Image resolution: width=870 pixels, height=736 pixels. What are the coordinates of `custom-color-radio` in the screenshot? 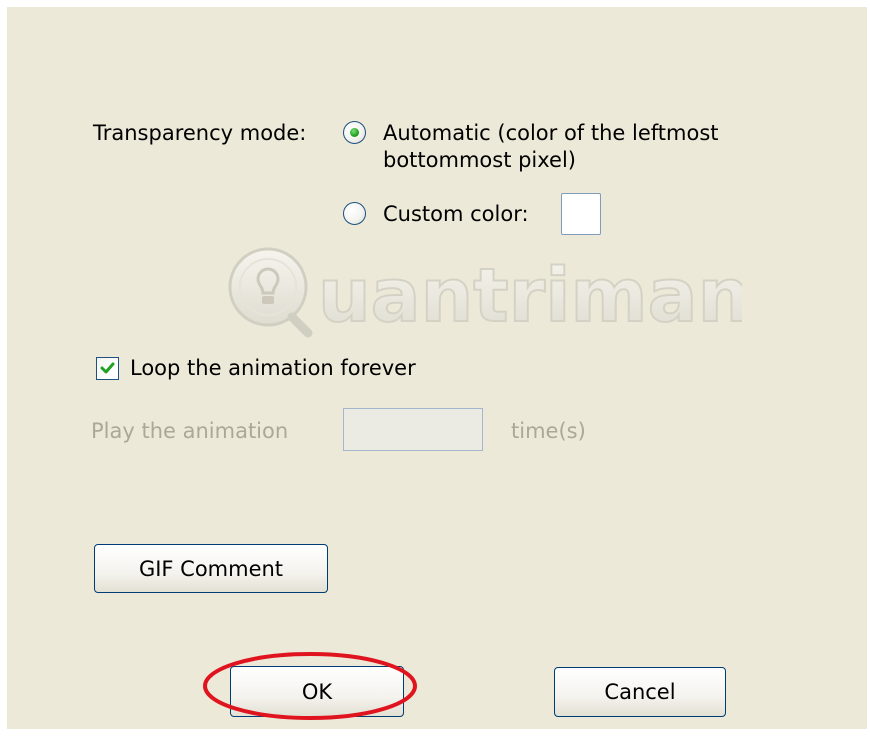 It's located at (354, 213).